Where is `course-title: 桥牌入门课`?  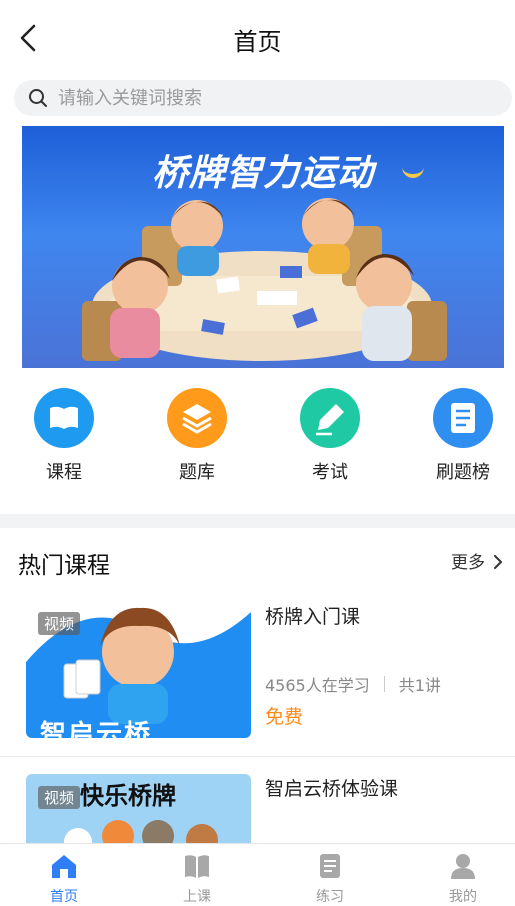
course-title: 桥牌入门课 is located at coordinates (313, 617).